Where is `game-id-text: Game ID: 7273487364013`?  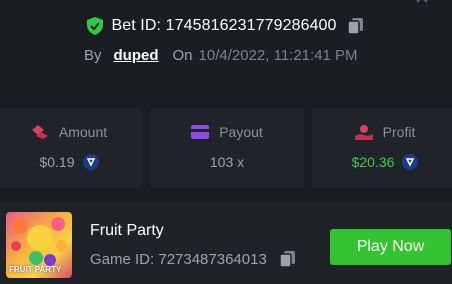 game-id-text: Game ID: 7273487364013 is located at coordinates (178, 259).